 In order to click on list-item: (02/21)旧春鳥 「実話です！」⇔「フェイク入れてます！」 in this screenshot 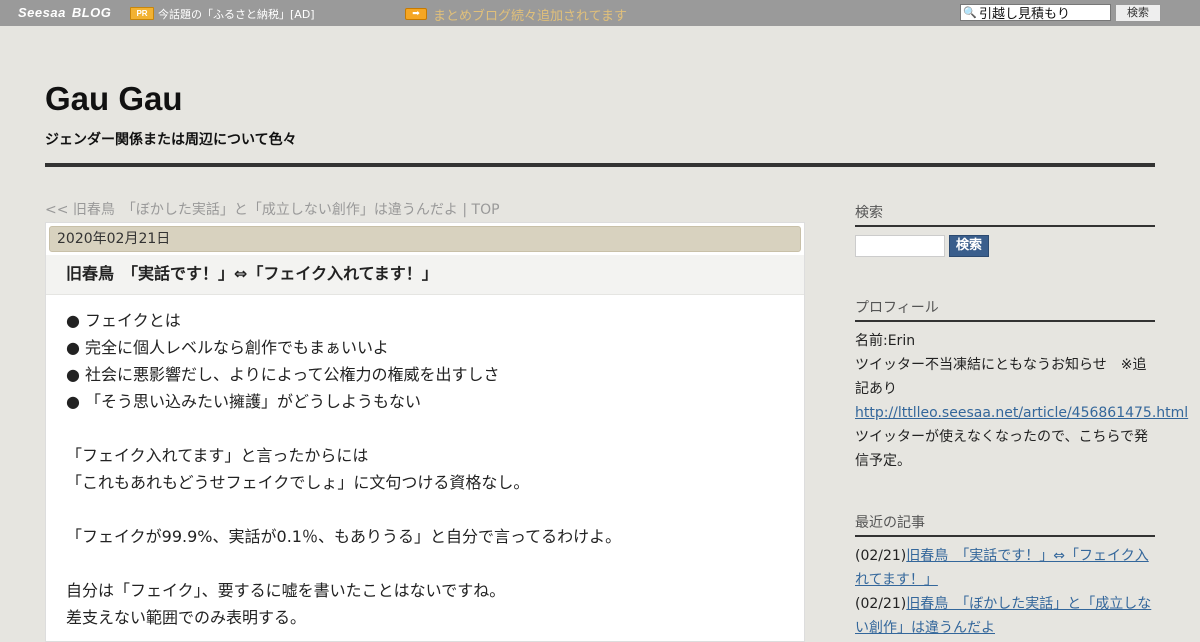, I will do `click(1005, 568)`.